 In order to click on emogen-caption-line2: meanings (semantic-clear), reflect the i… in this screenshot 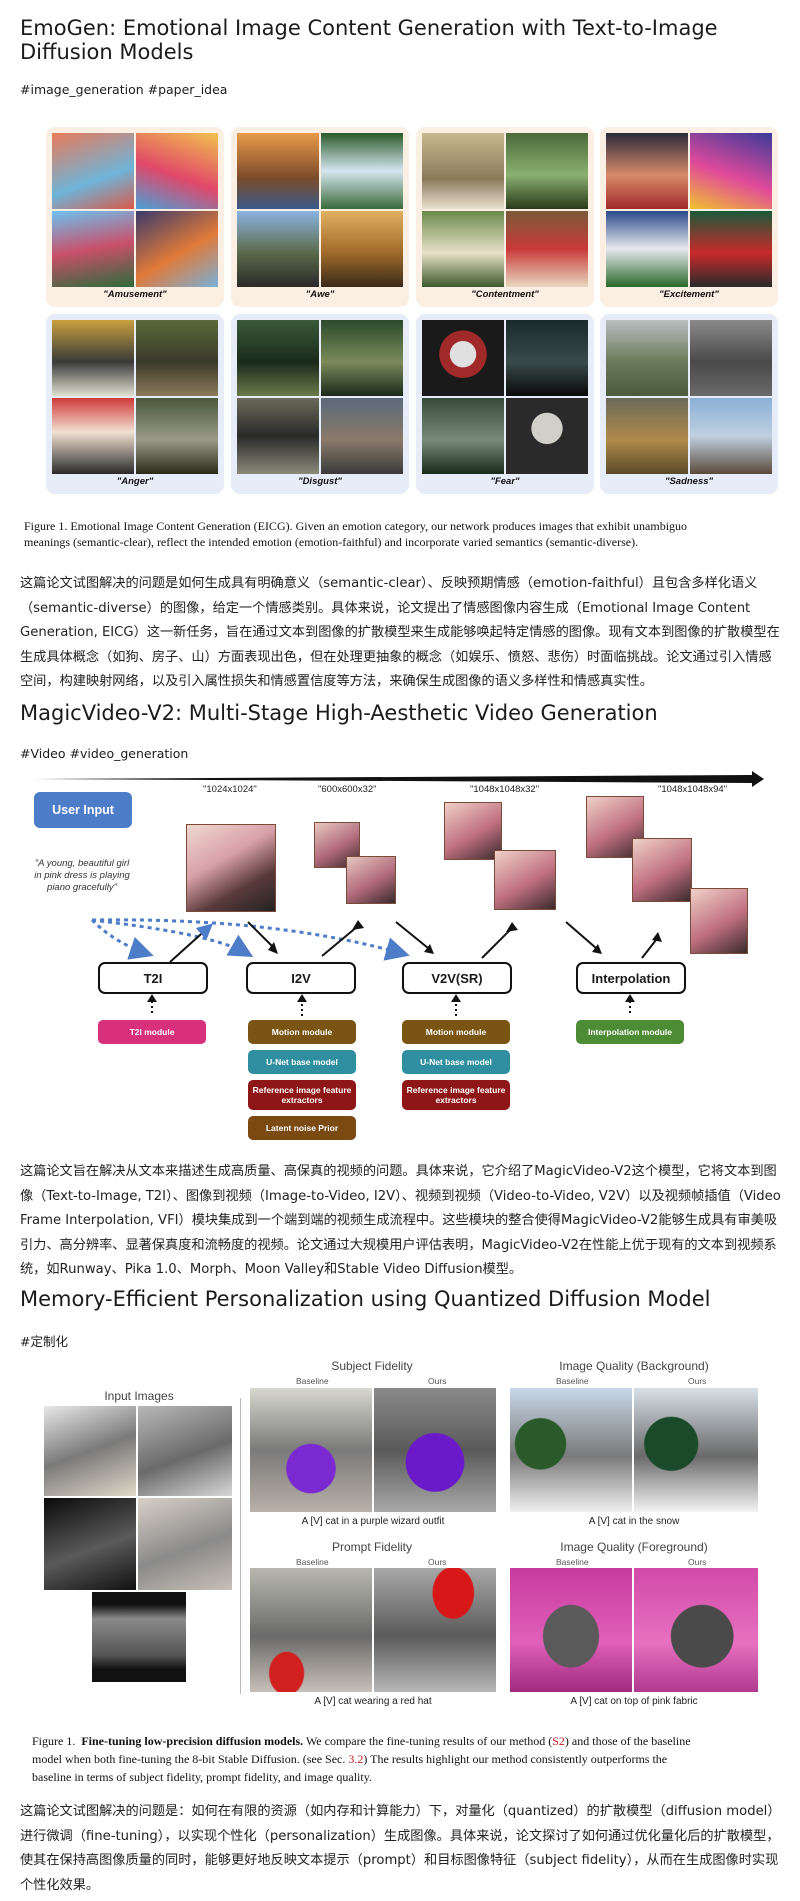, I will do `click(331, 542)`.